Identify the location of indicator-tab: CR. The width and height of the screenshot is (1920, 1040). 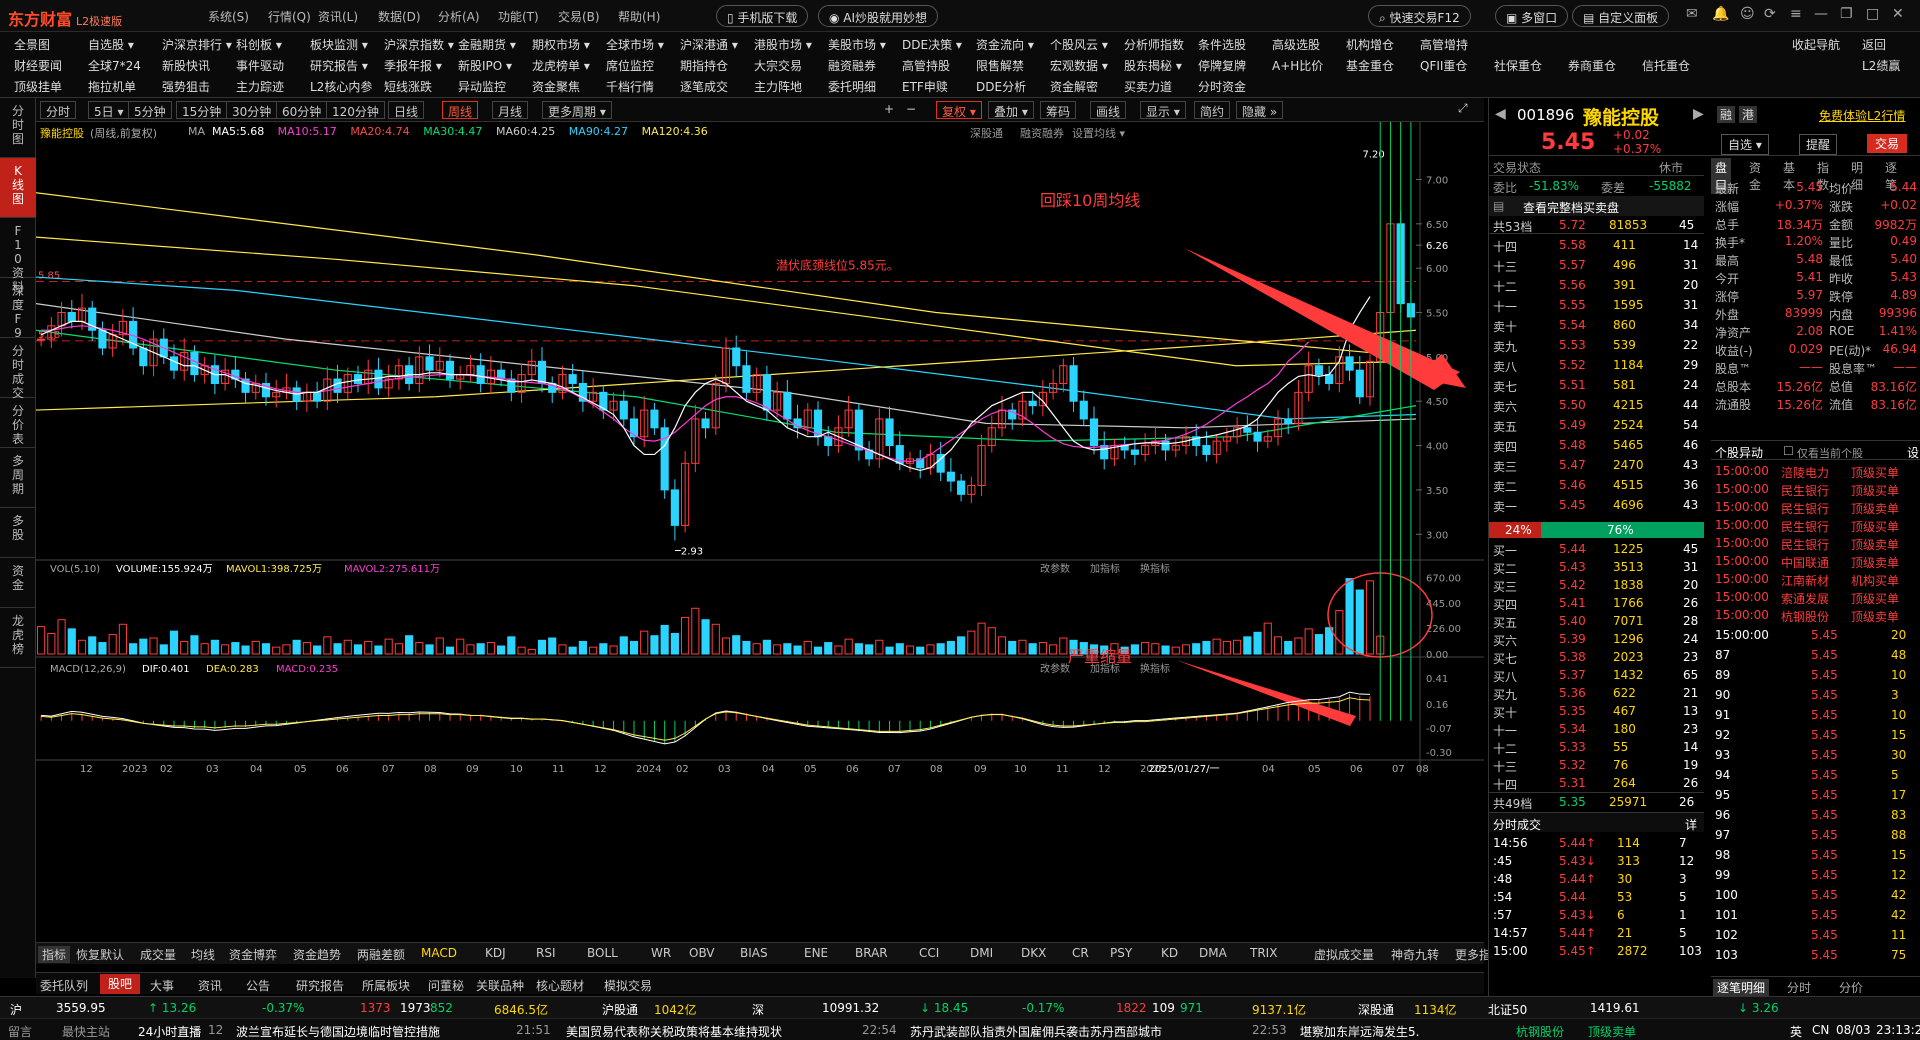
(1080, 953).